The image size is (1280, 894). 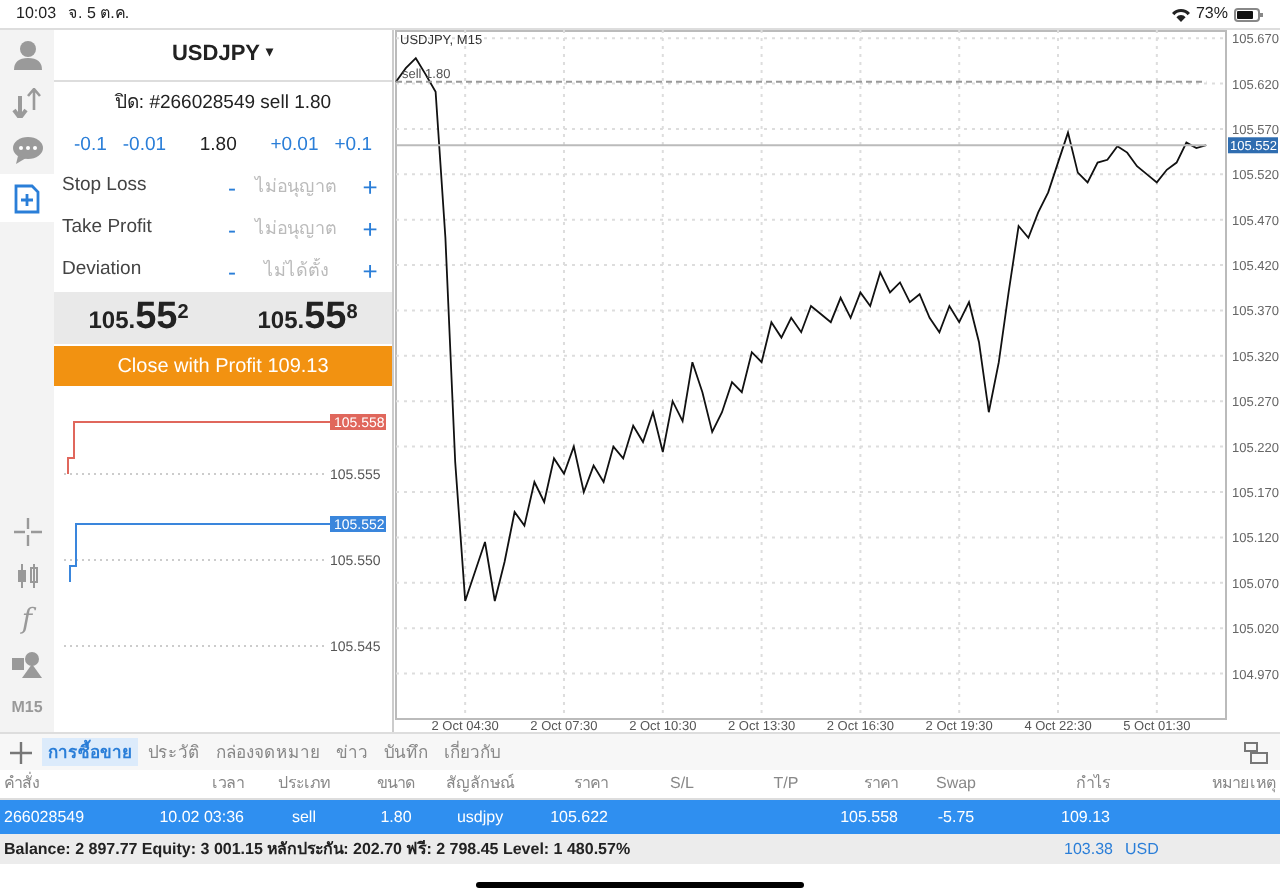 What do you see at coordinates (868, 817) in the screenshot?
I see `table-cell-text: 105.558` at bounding box center [868, 817].